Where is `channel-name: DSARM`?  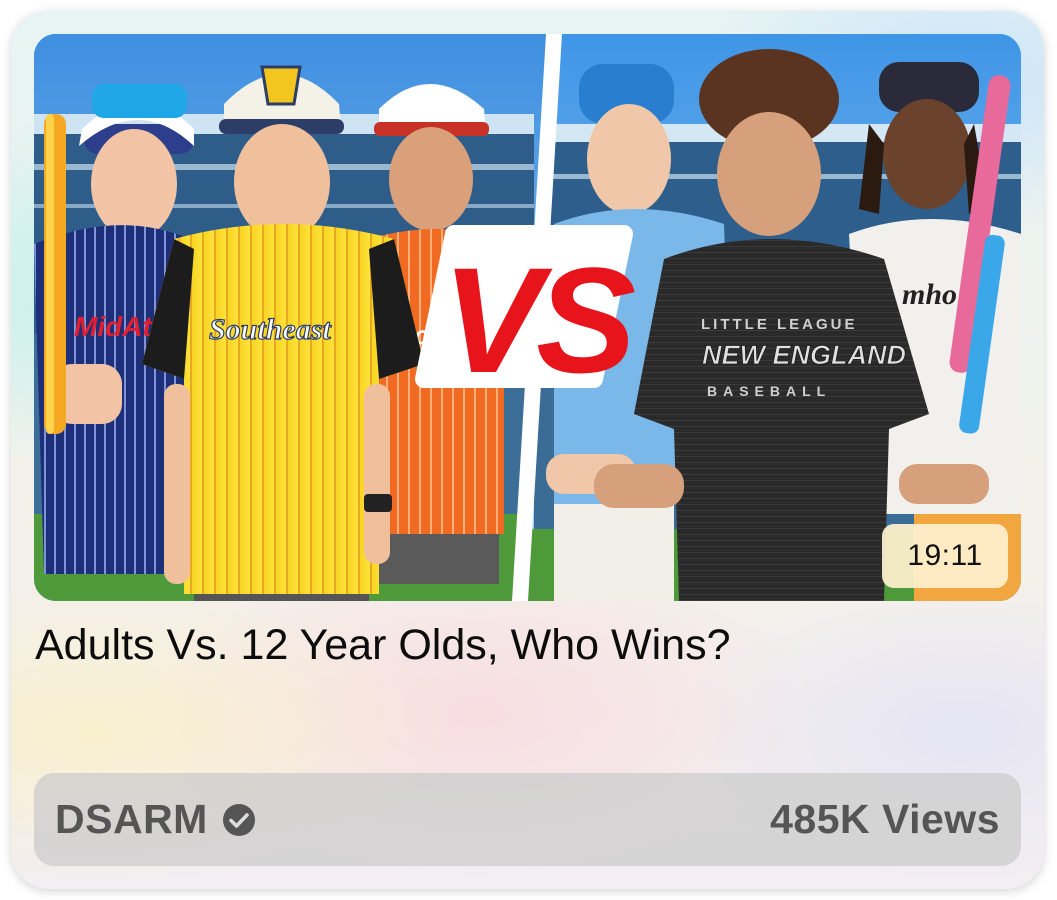 channel-name: DSARM is located at coordinates (131, 819).